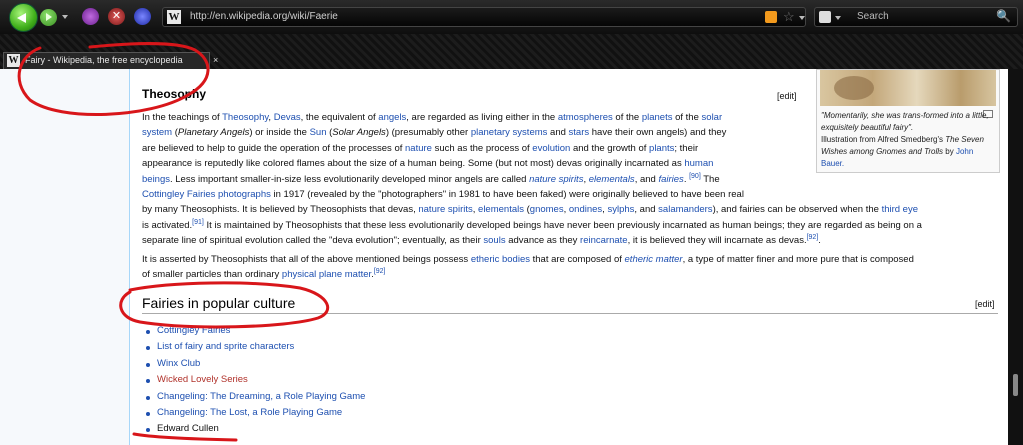  I want to click on article-link: stars, so click(579, 132).